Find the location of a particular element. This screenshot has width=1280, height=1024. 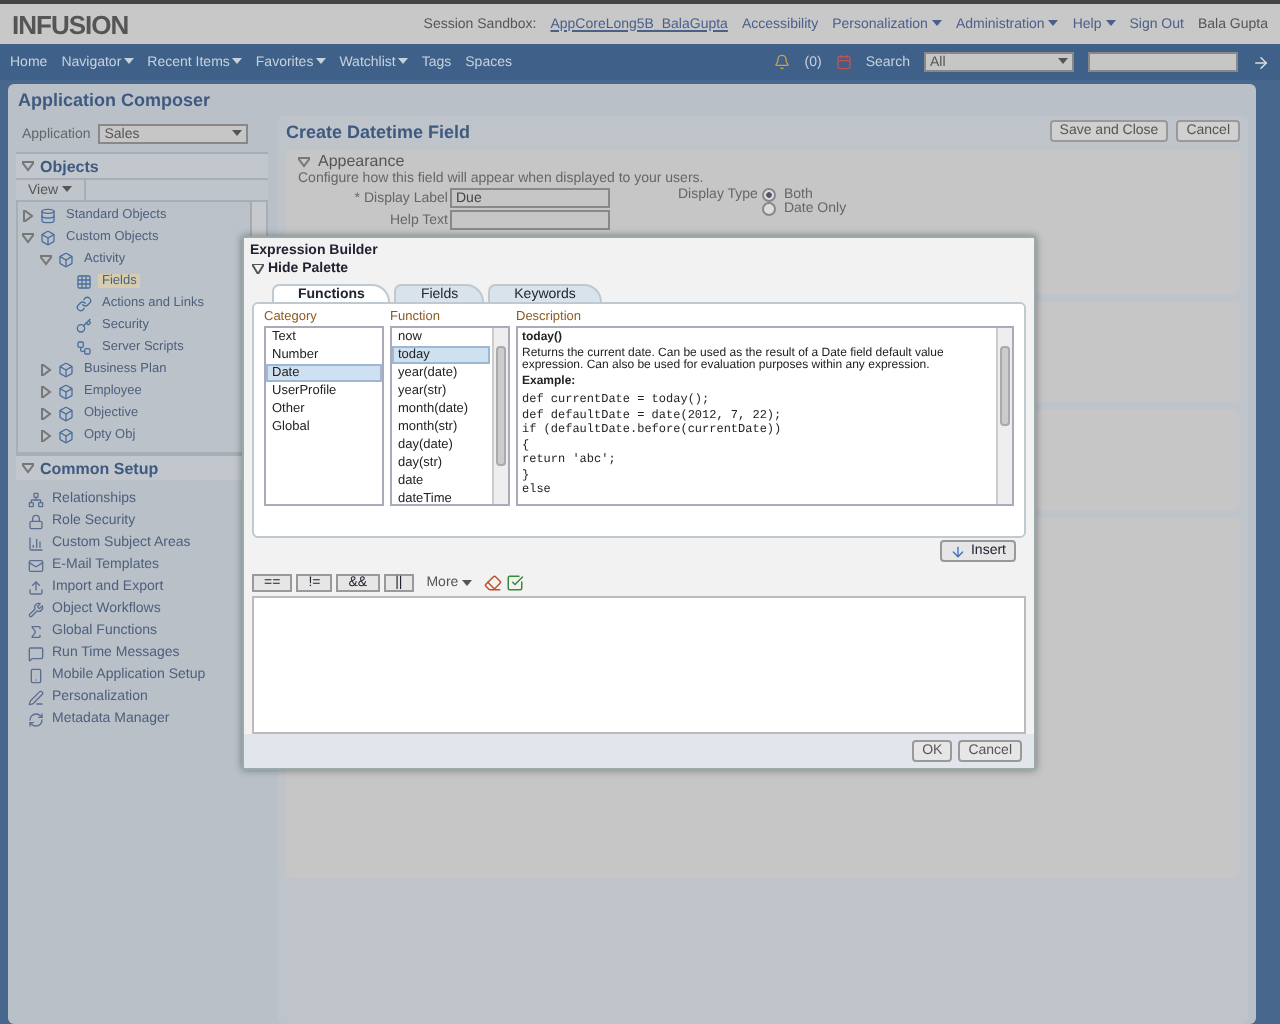

workflow-icon is located at coordinates (84, 347).